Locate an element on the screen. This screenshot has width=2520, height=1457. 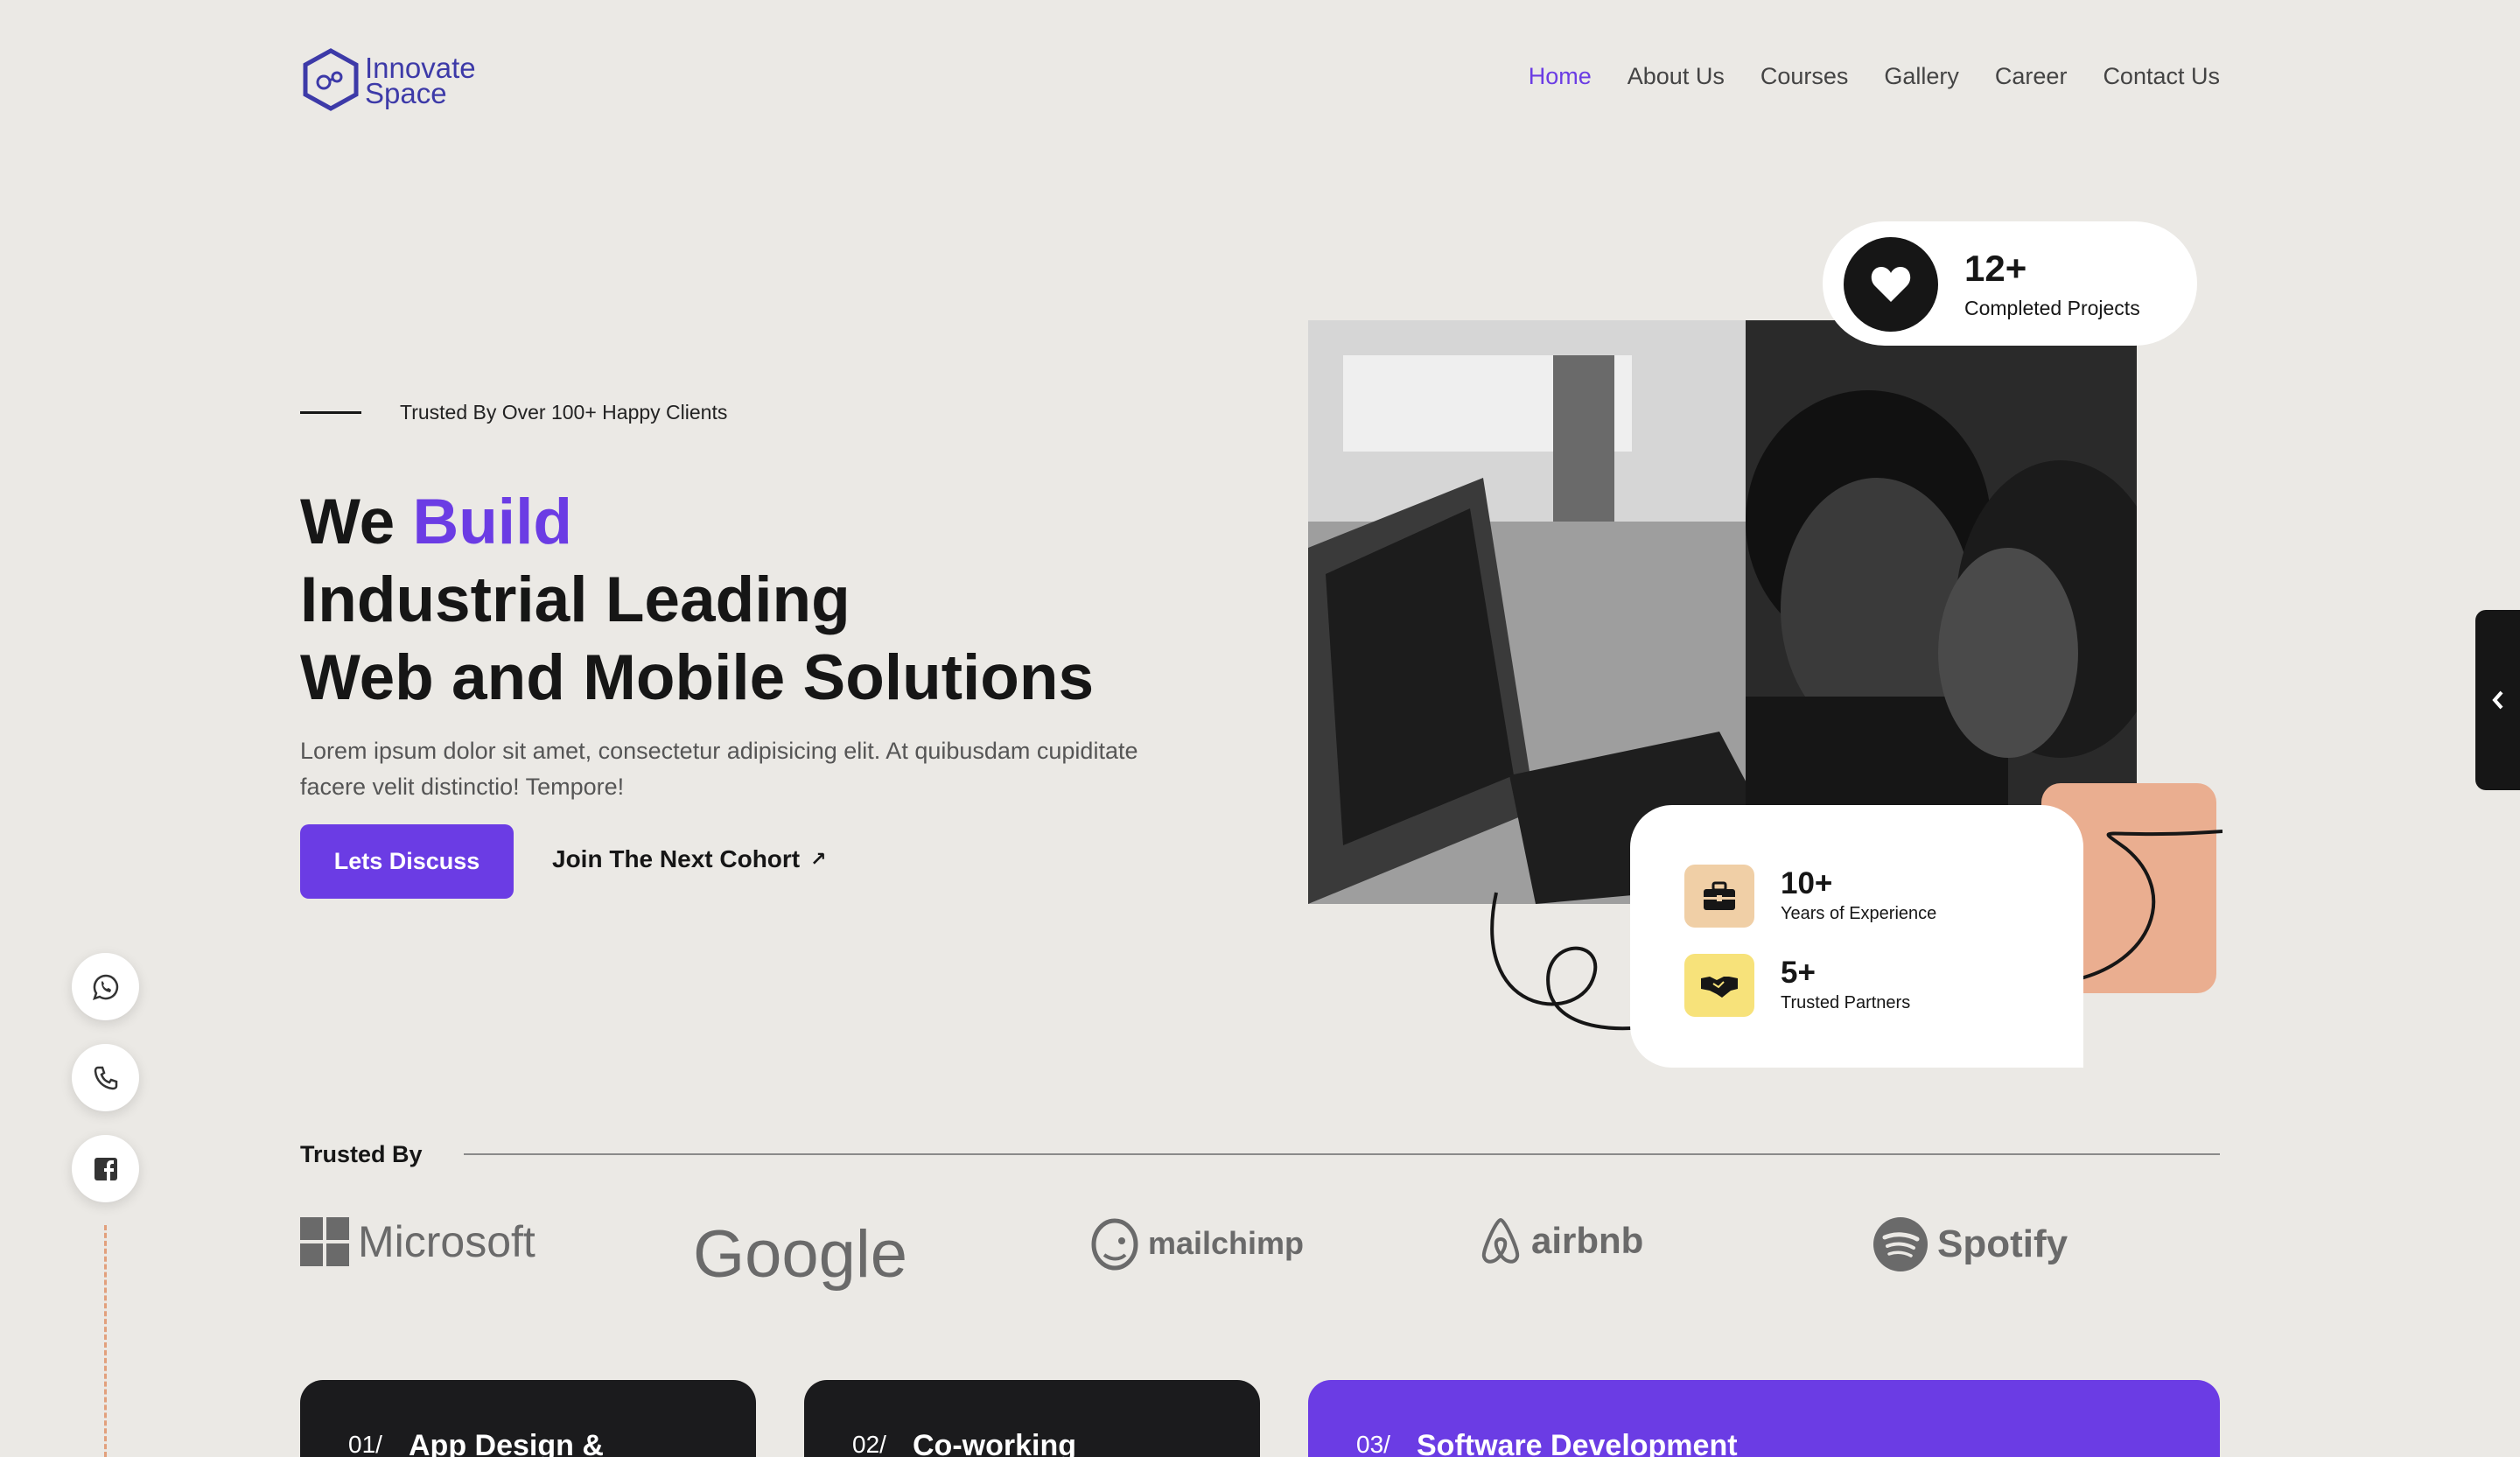
nav-courses: Courses is located at coordinates (1804, 77).